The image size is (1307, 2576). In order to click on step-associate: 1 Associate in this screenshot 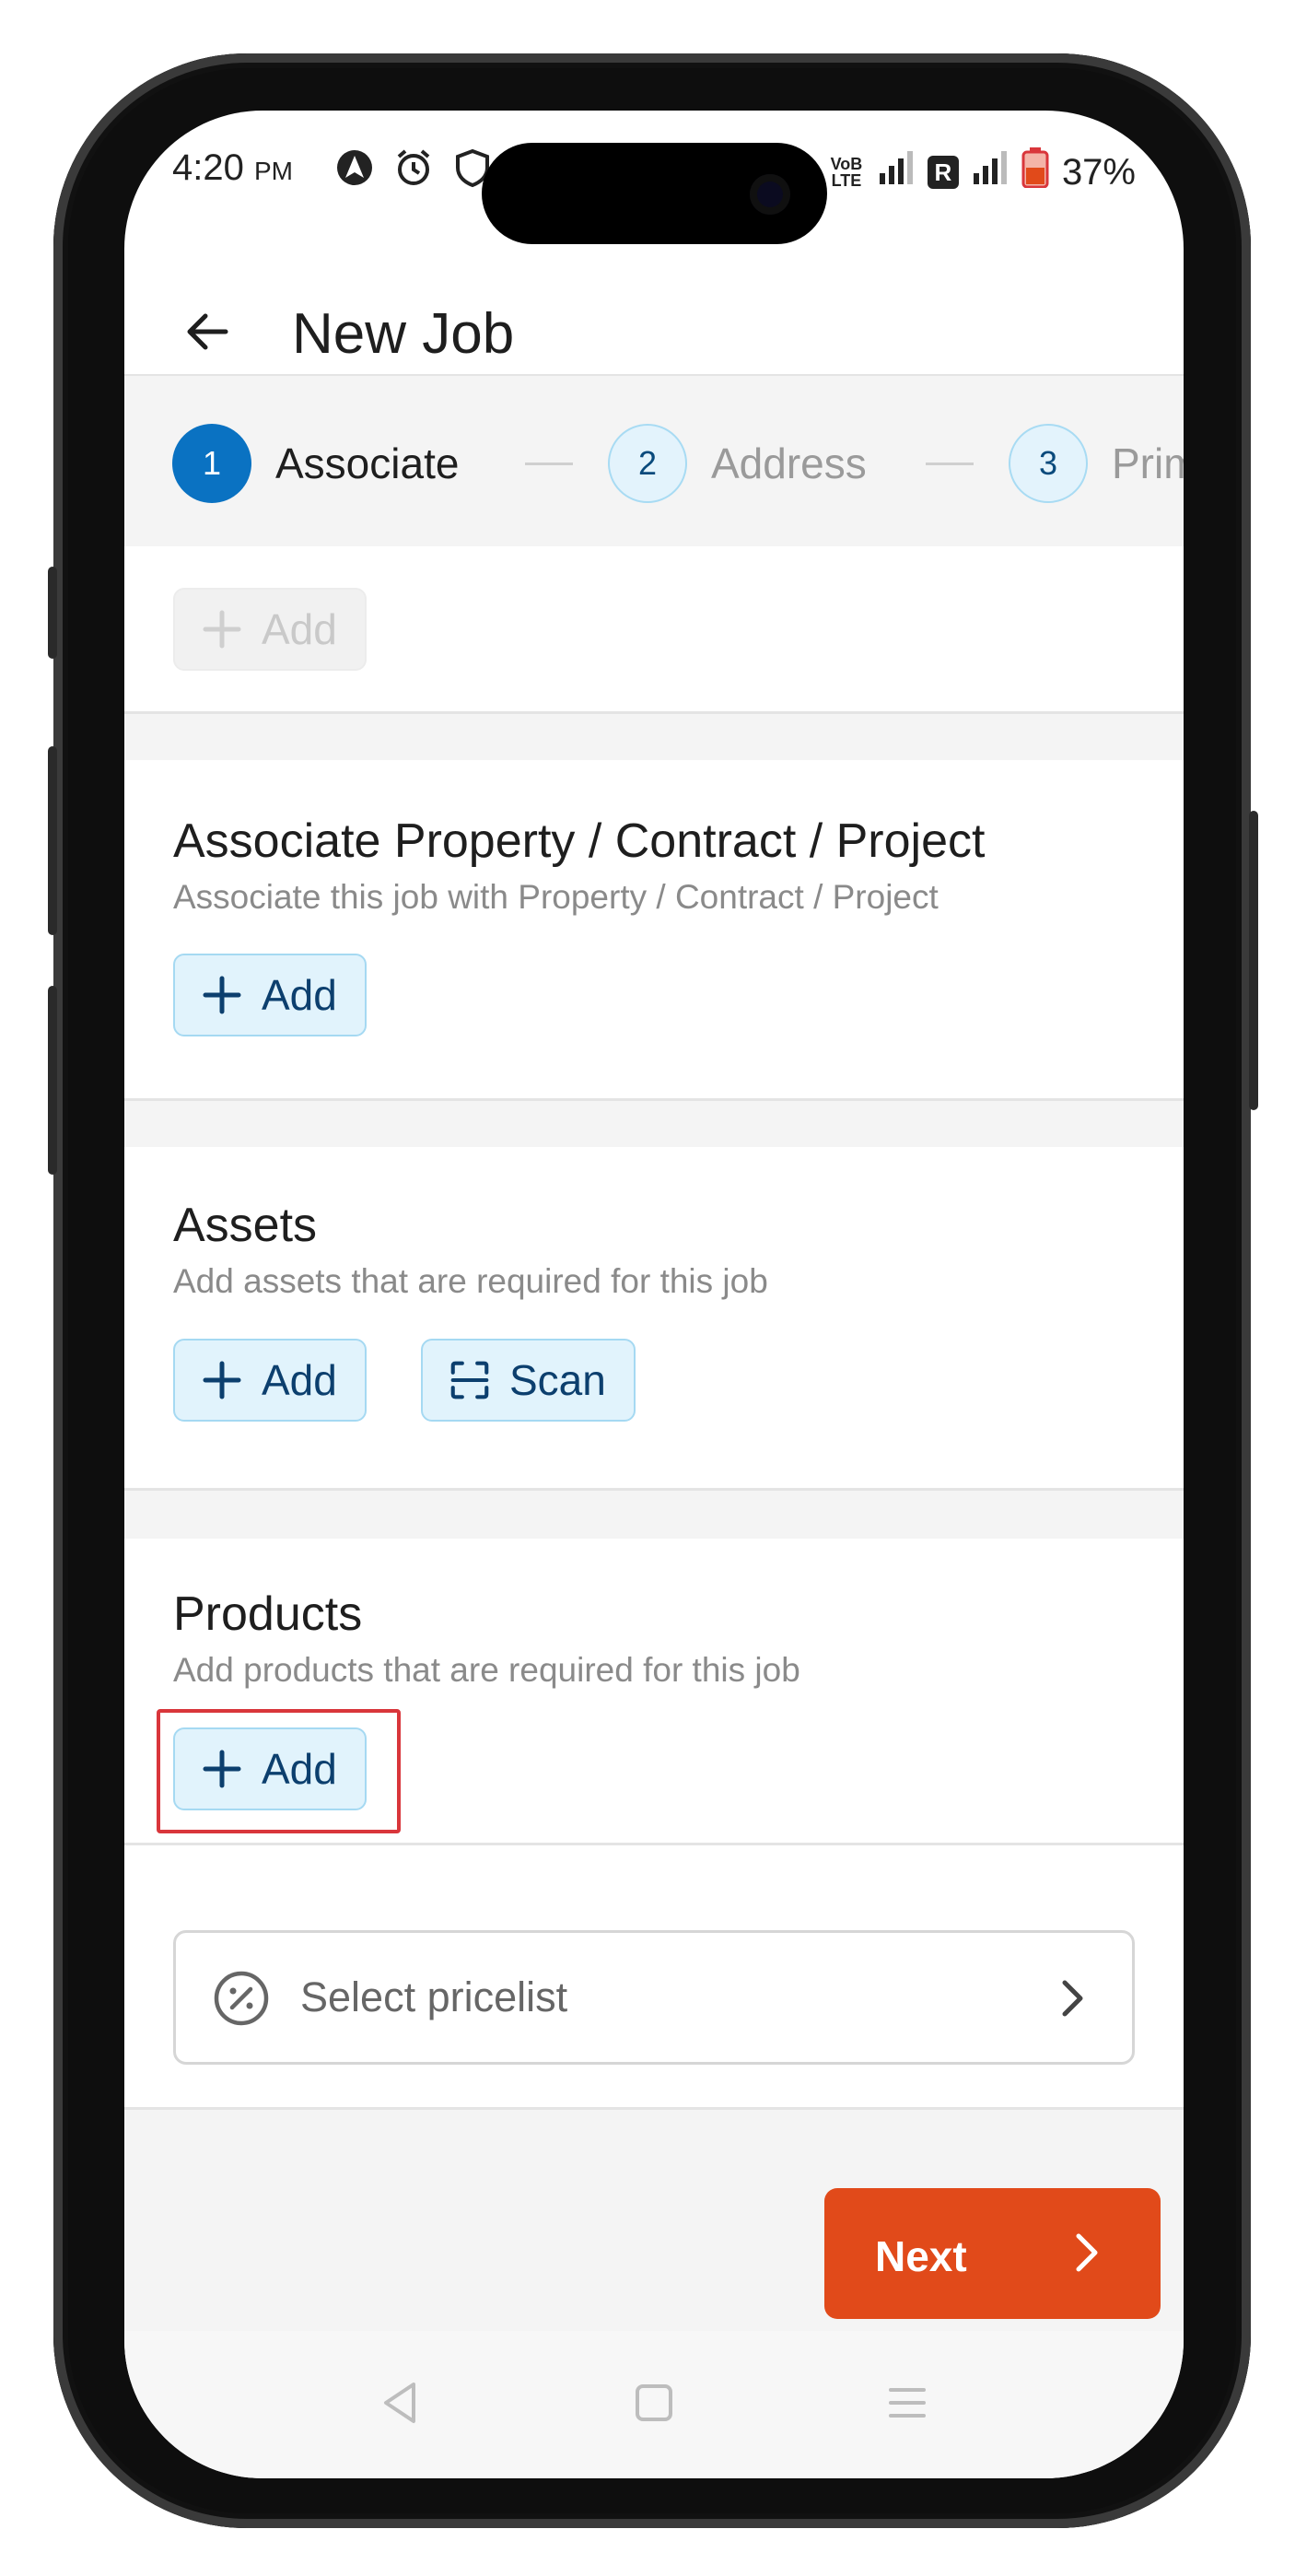, I will do `click(315, 463)`.